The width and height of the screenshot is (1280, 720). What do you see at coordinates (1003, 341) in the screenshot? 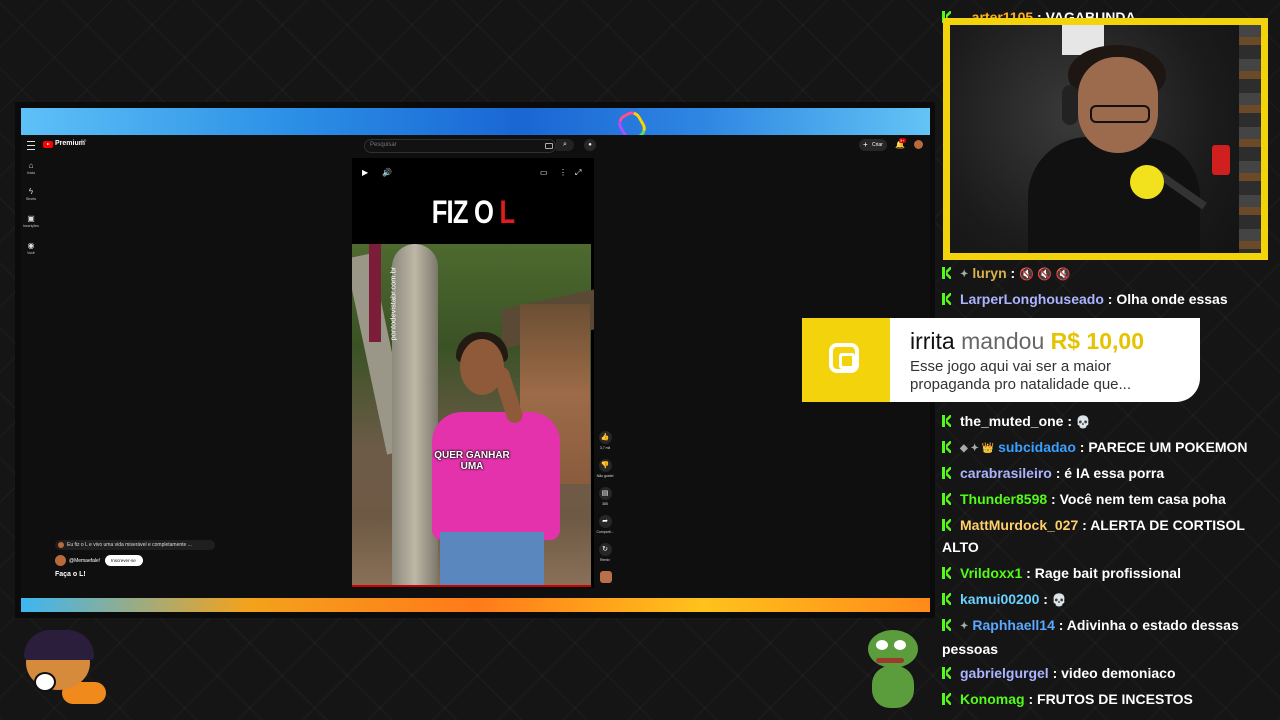
I see `donation-verb: mandou` at bounding box center [1003, 341].